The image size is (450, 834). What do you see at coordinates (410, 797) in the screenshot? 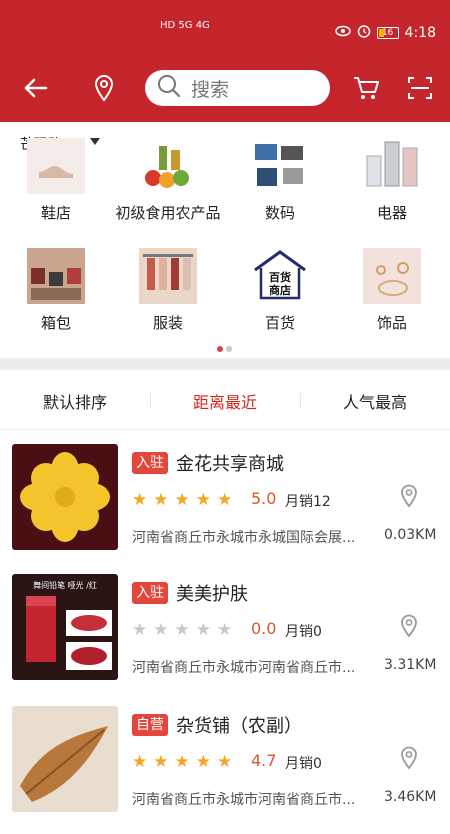
I see `store-distance: 3.46KM` at bounding box center [410, 797].